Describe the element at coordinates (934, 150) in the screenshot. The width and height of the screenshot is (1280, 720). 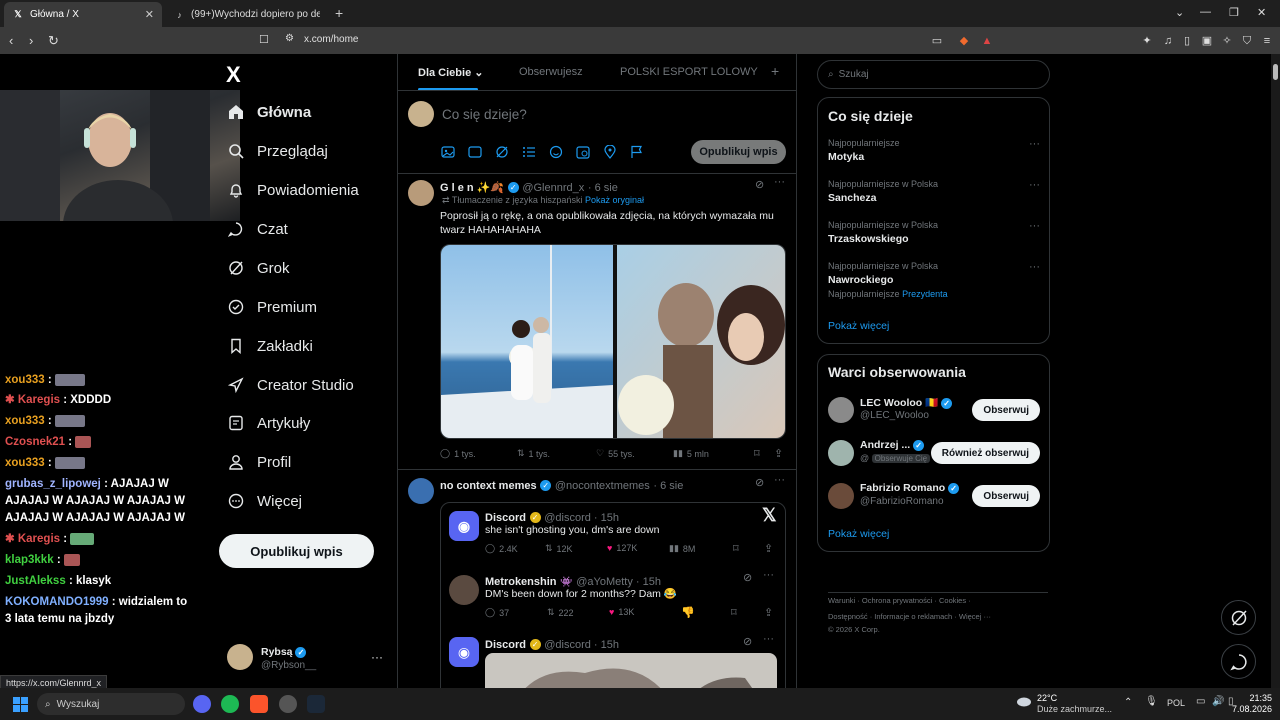
I see `trend-item: Najpopularniejsze Motyka ···` at that location.